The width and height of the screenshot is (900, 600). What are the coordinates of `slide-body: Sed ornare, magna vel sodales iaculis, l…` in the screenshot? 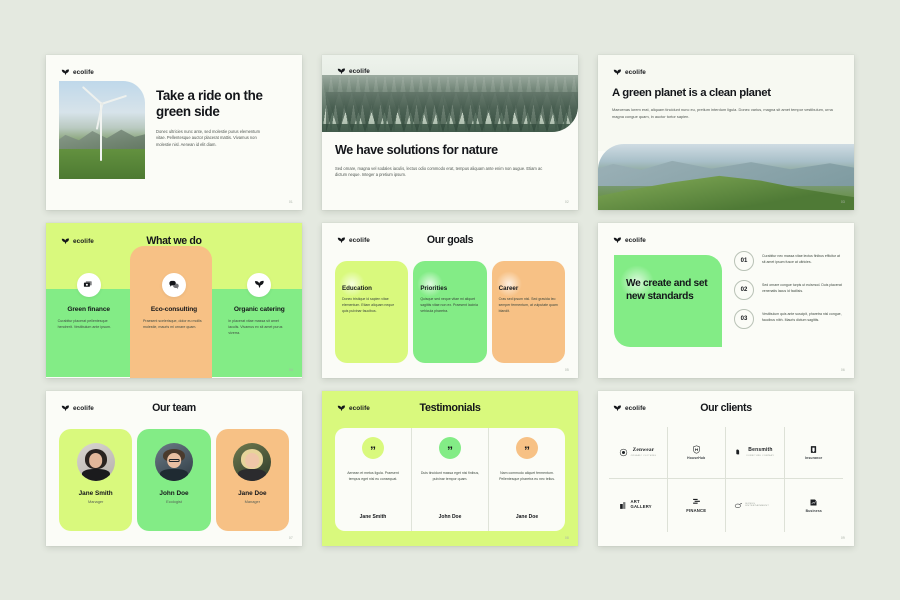 It's located at (439, 171).